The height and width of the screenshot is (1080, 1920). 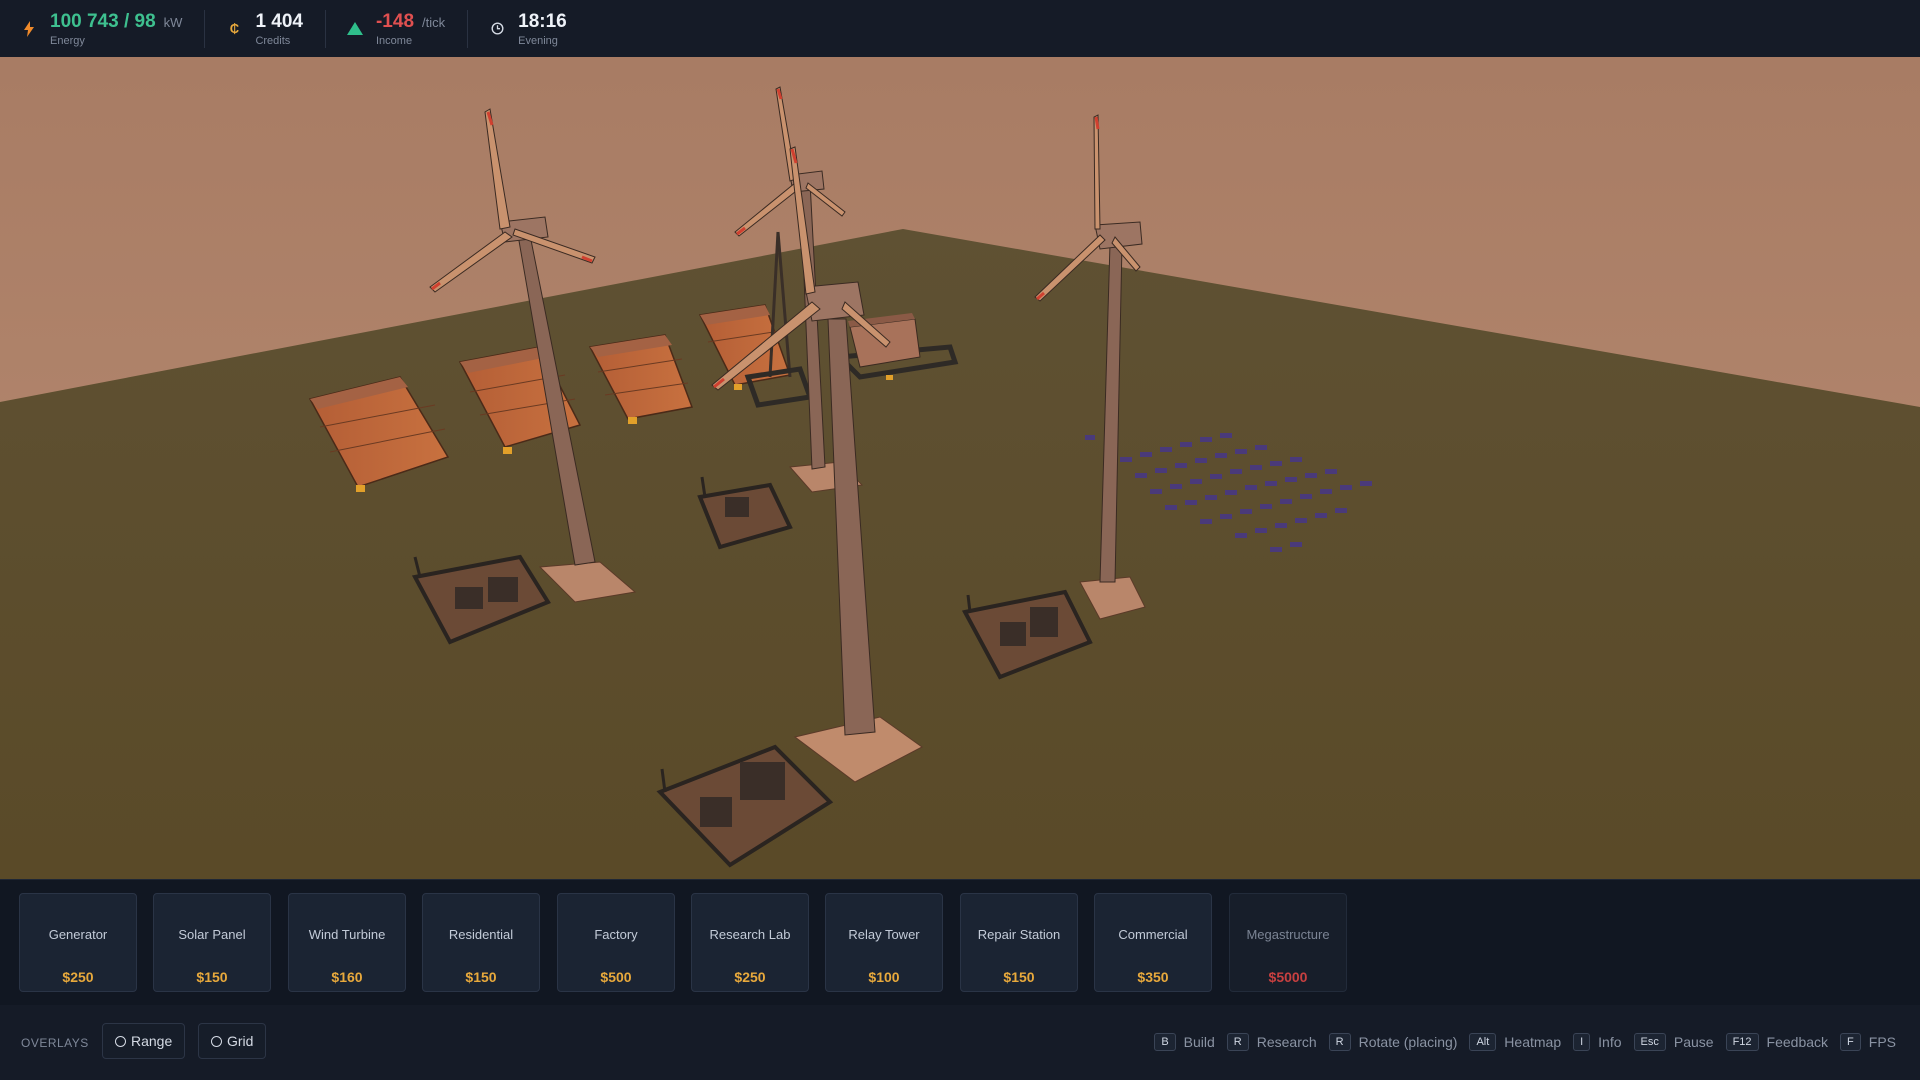 I want to click on overlays-label: OVERLAYS, so click(x=55, y=1043).